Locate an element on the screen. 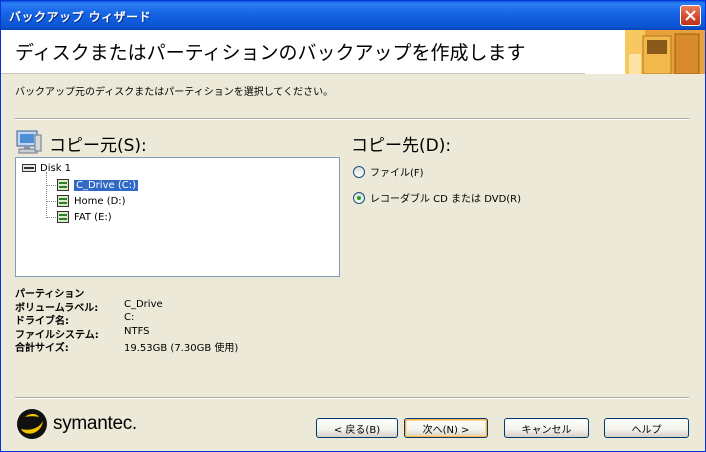  info-key: ドライブ名: is located at coordinates (42, 321).